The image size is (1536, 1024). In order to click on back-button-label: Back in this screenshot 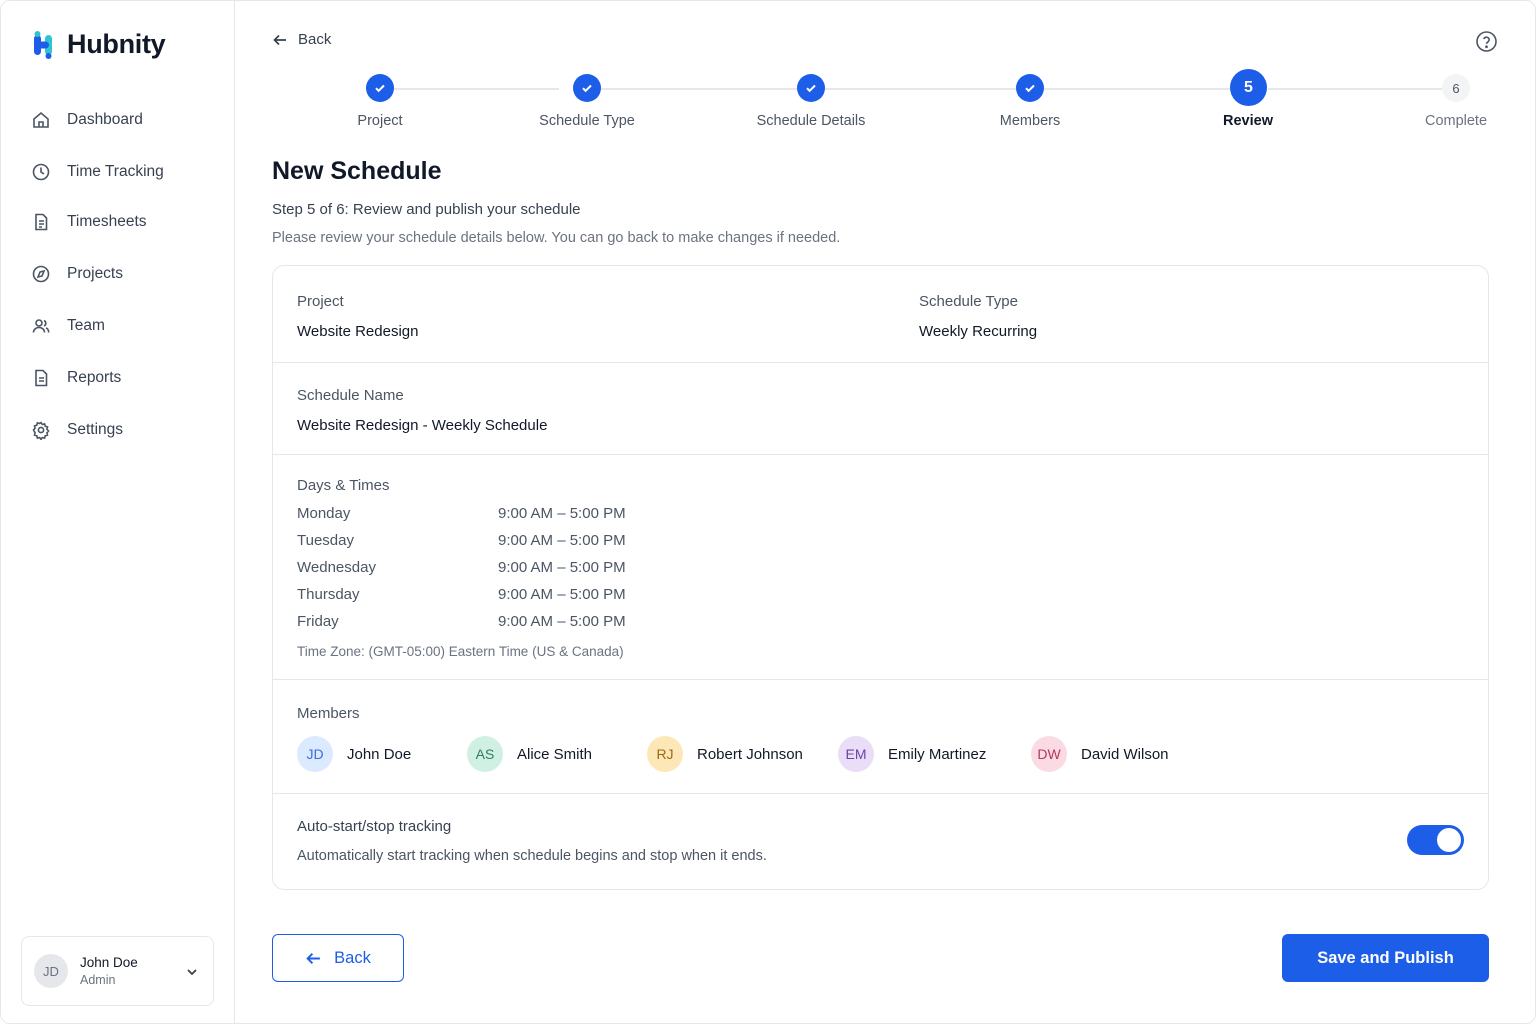, I will do `click(352, 957)`.